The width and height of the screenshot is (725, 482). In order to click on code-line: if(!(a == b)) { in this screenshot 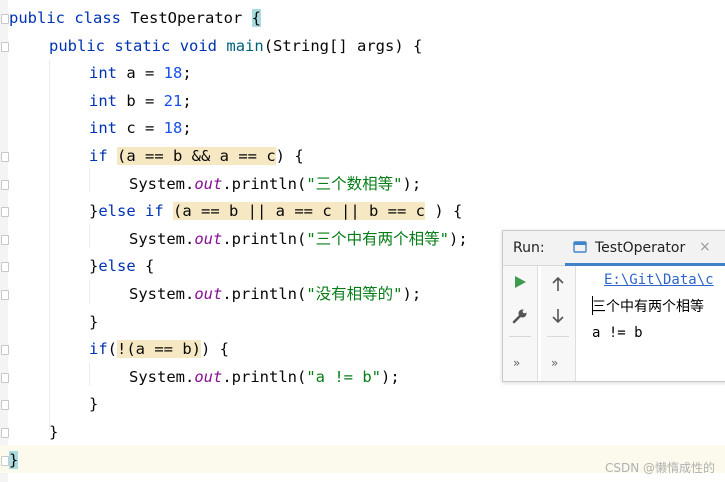, I will do `click(159, 349)`.